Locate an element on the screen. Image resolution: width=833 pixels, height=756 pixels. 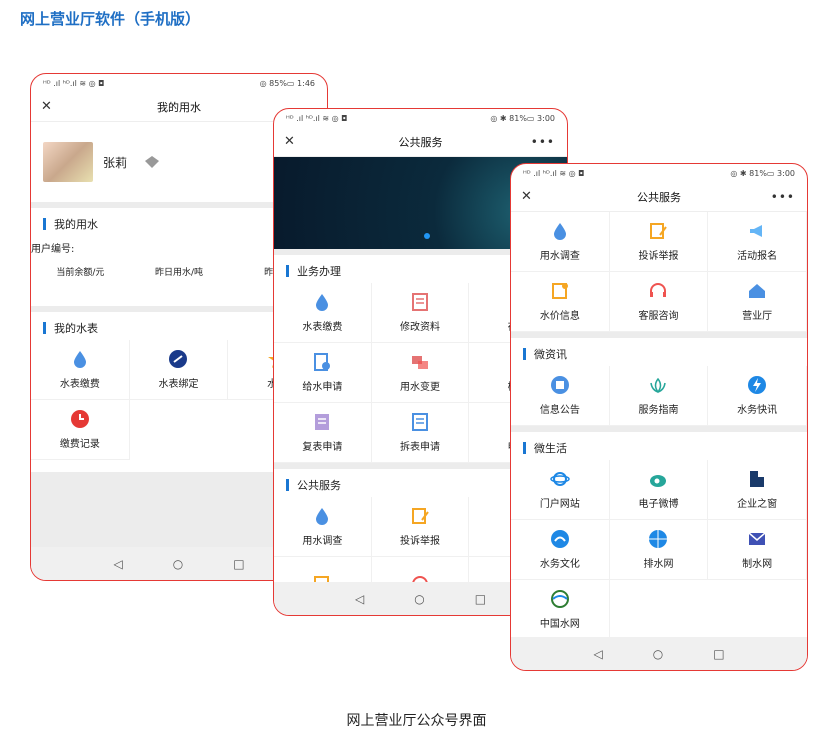
house-icon is located at coordinates (757, 291).